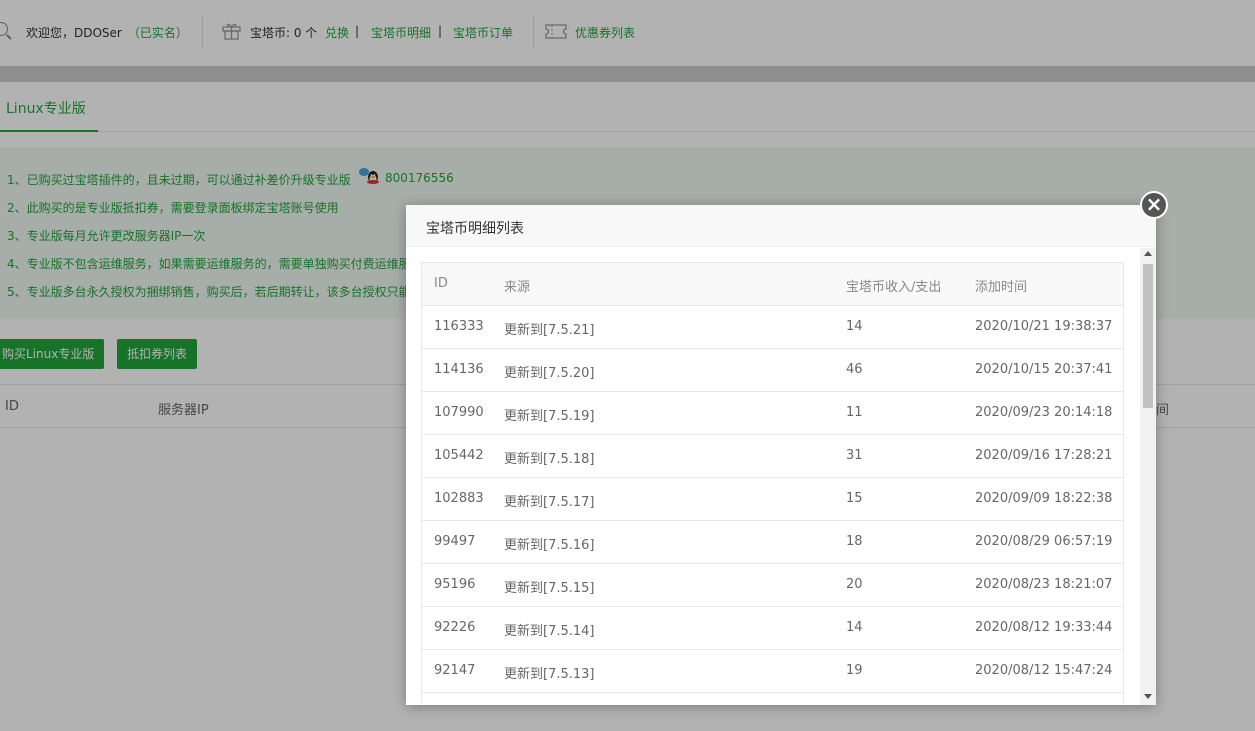 The width and height of the screenshot is (1255, 731). What do you see at coordinates (549, 545) in the screenshot?
I see `cell-source: 更新到[7.5.16]` at bounding box center [549, 545].